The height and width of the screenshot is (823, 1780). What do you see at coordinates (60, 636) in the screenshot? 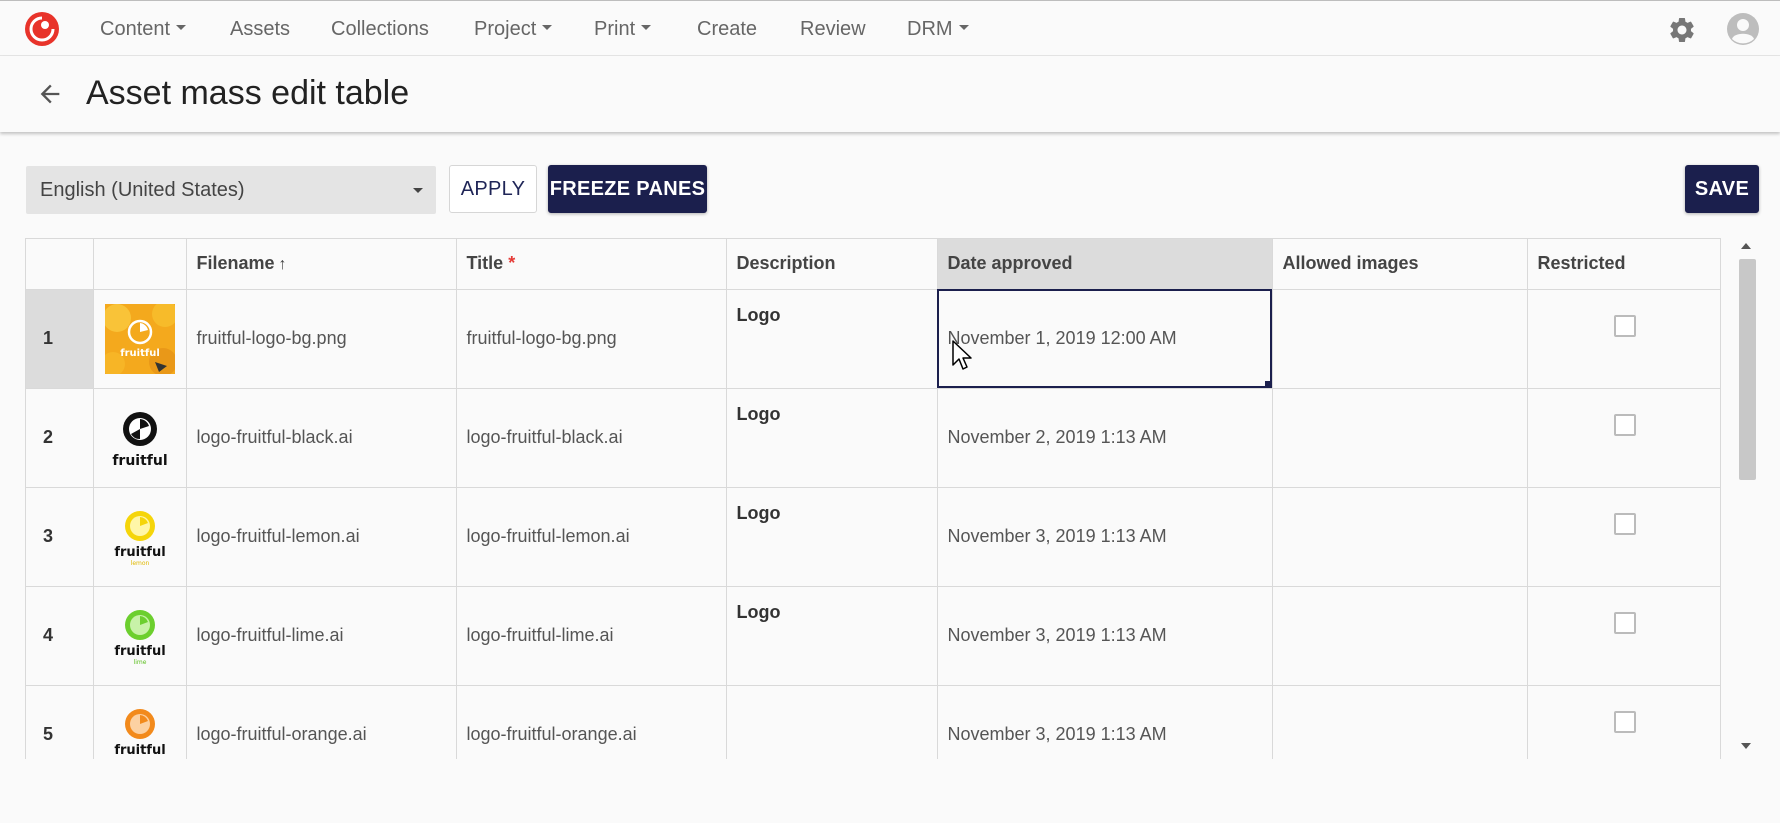
I see `row-number: 4` at bounding box center [60, 636].